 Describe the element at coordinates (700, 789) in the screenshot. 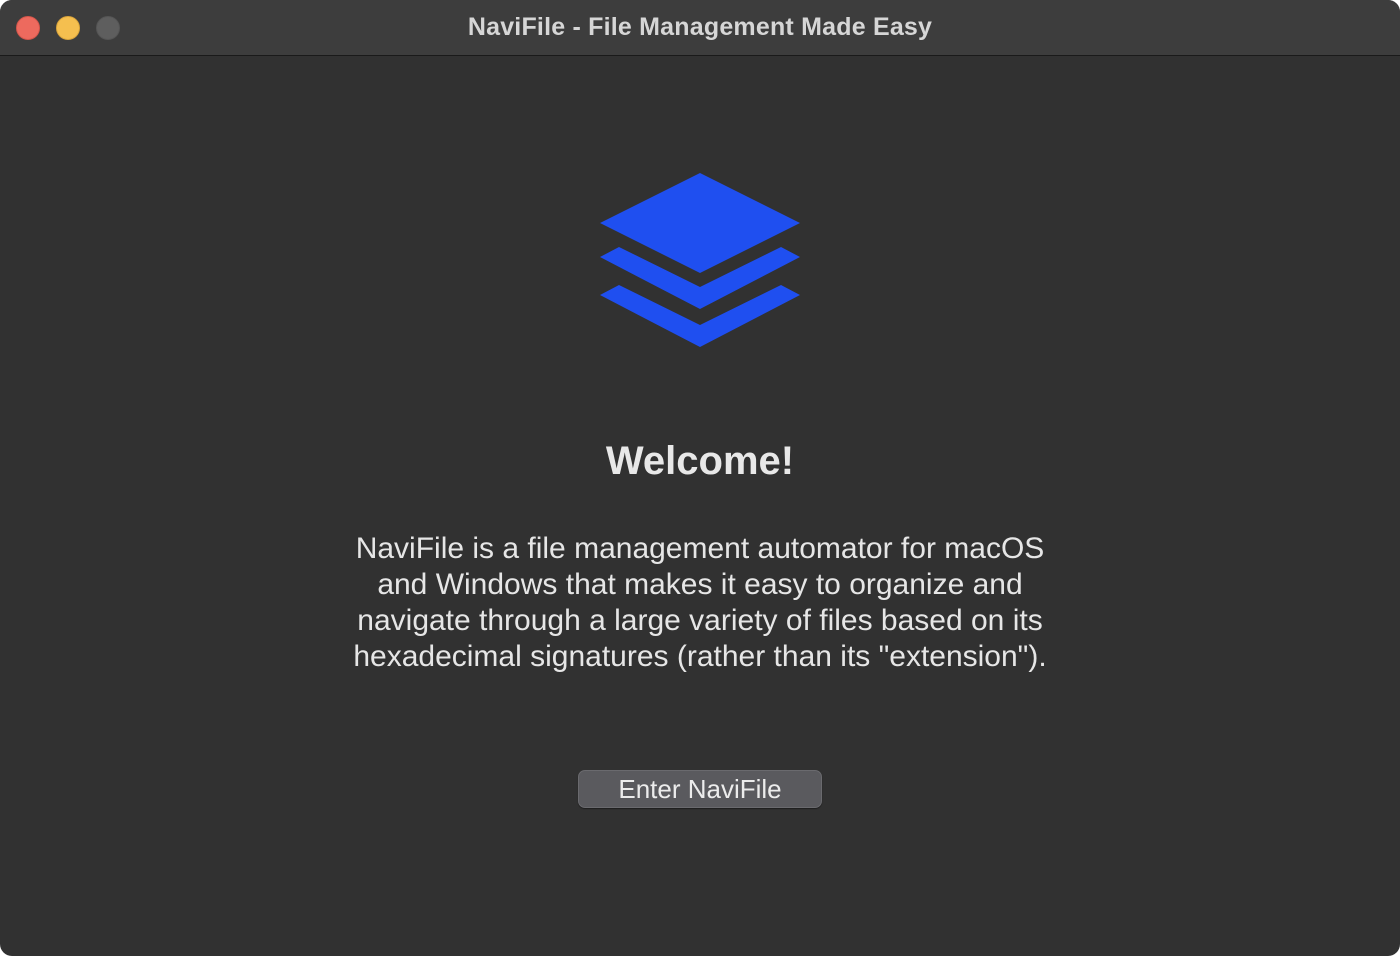

I see `enter-navifile-button: Enter NaviFile` at that location.